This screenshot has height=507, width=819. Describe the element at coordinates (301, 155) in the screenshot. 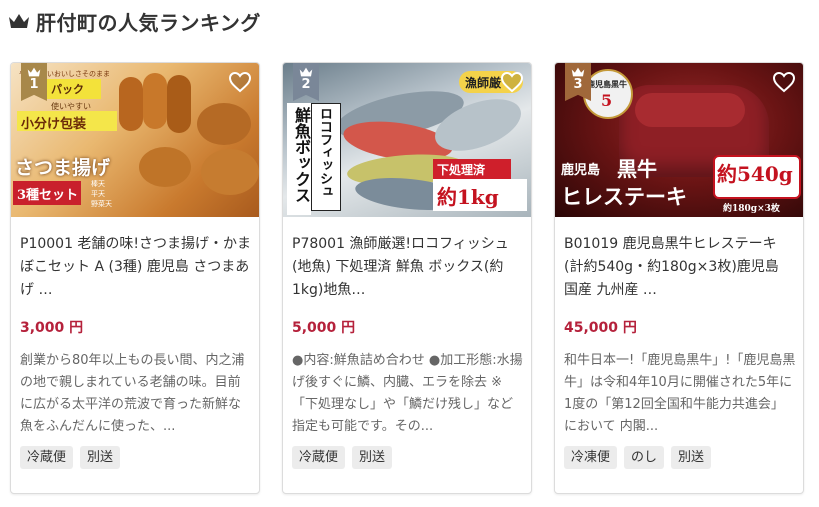

I see `image-caption: 鮮魚ボックス` at that location.